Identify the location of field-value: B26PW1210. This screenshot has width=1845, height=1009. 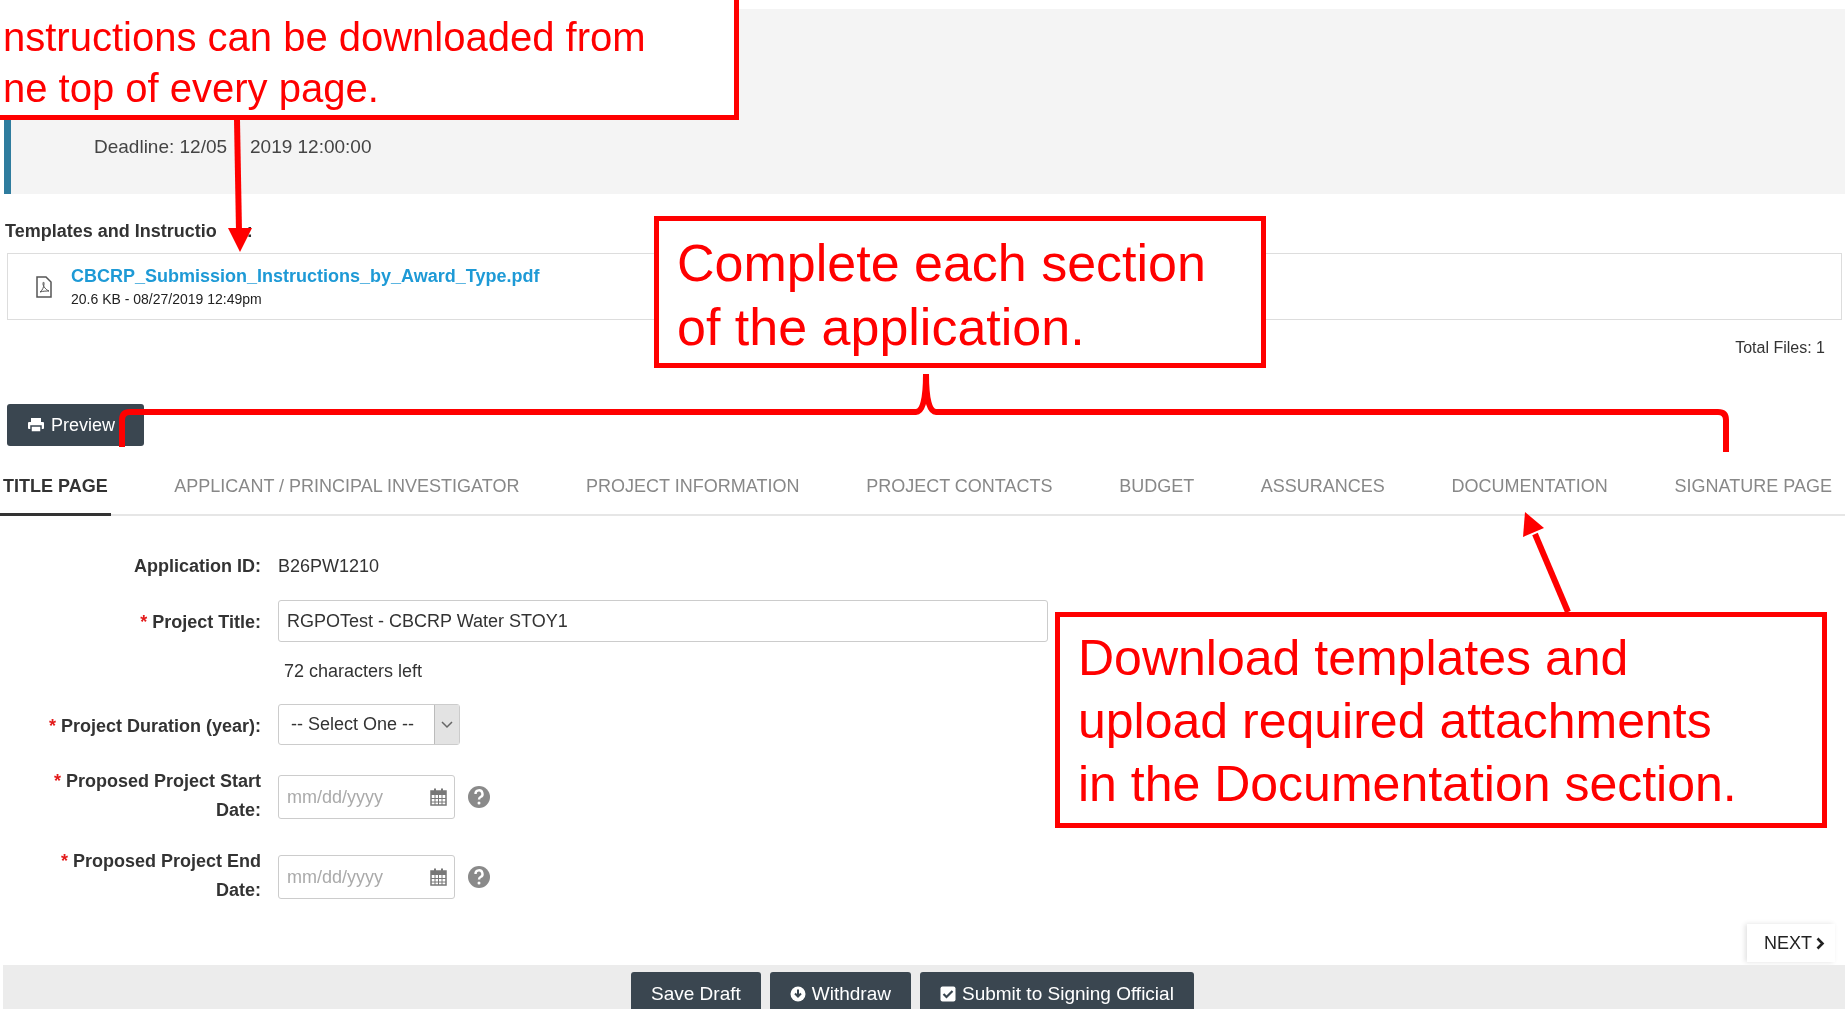
(329, 566).